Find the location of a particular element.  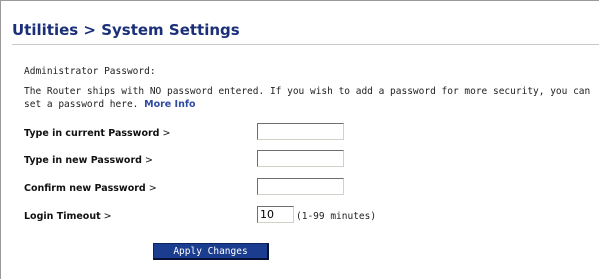

admin-password-section-label: Administrator Password: is located at coordinates (90, 71).